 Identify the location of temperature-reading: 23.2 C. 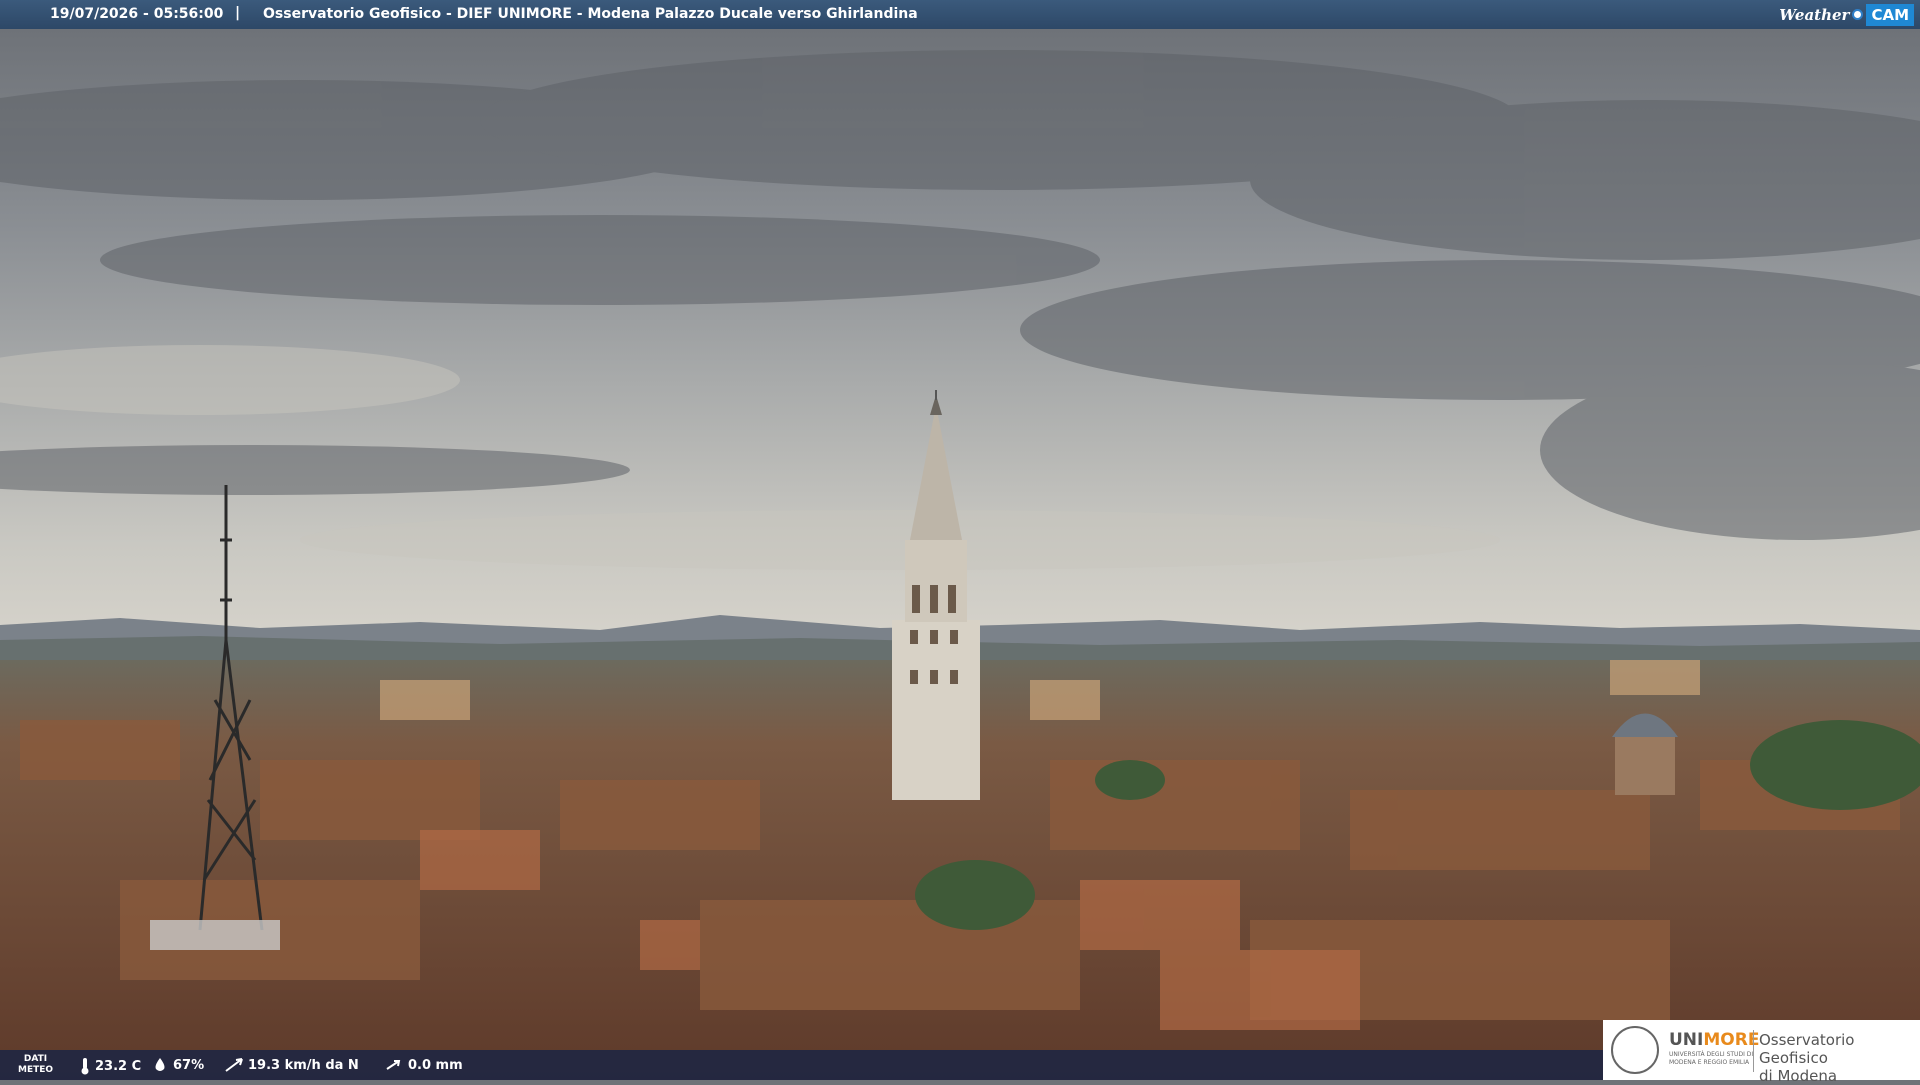
(110, 1066).